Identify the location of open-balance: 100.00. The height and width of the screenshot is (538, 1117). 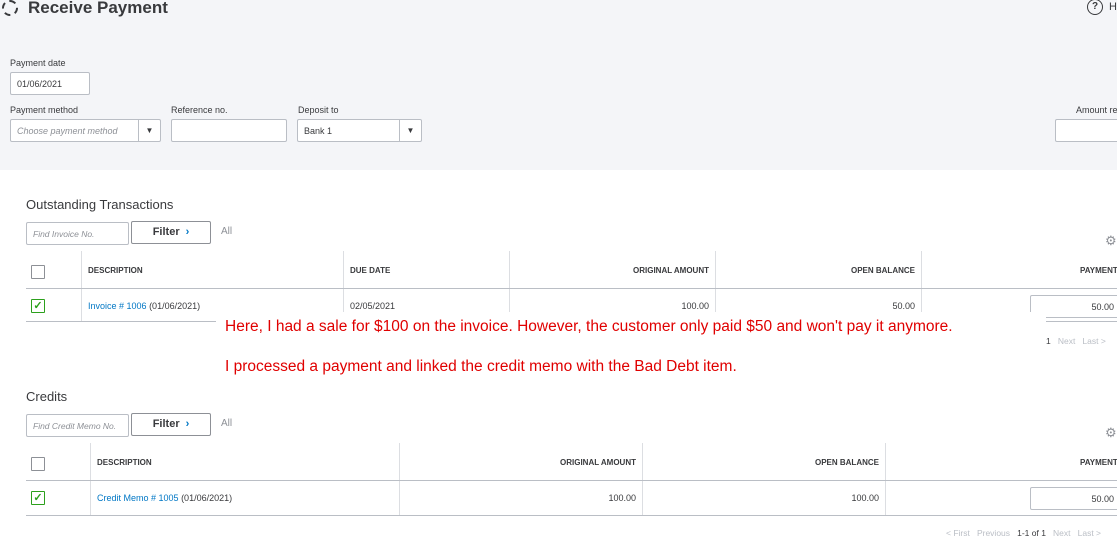
(865, 498).